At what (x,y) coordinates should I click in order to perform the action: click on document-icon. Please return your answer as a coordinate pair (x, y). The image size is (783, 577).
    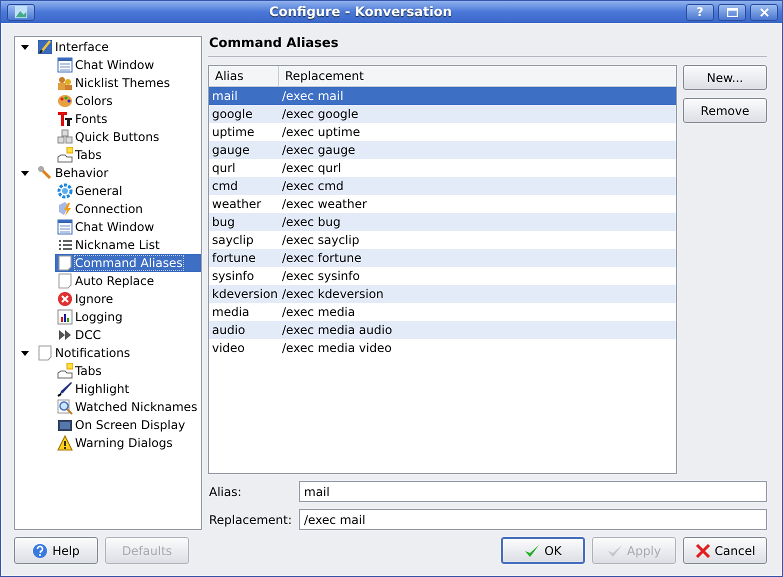
    Looking at the image, I should click on (65, 263).